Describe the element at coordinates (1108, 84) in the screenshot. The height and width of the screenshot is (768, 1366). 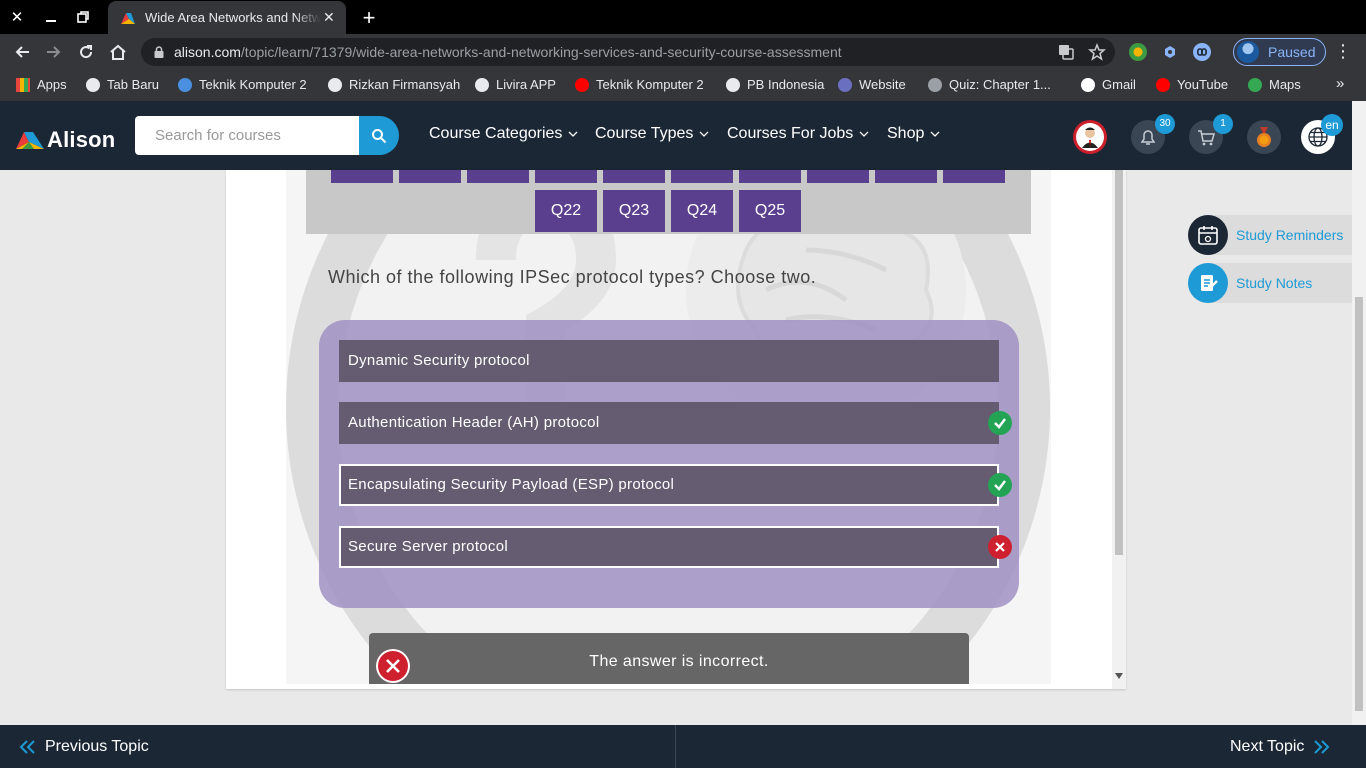
I see `bookmark-item: Gmail` at that location.